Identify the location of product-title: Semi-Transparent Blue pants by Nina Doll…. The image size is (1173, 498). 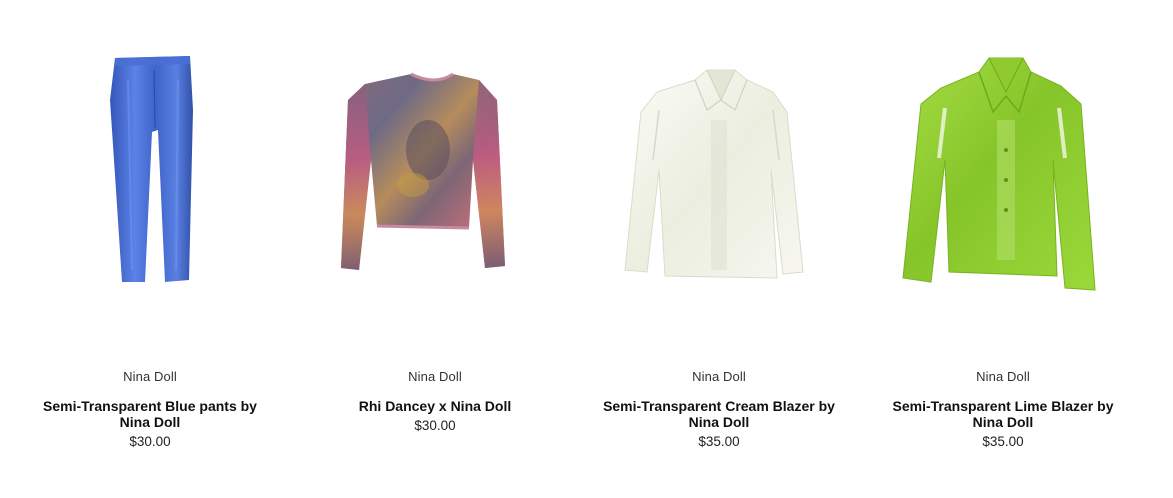
(150, 424).